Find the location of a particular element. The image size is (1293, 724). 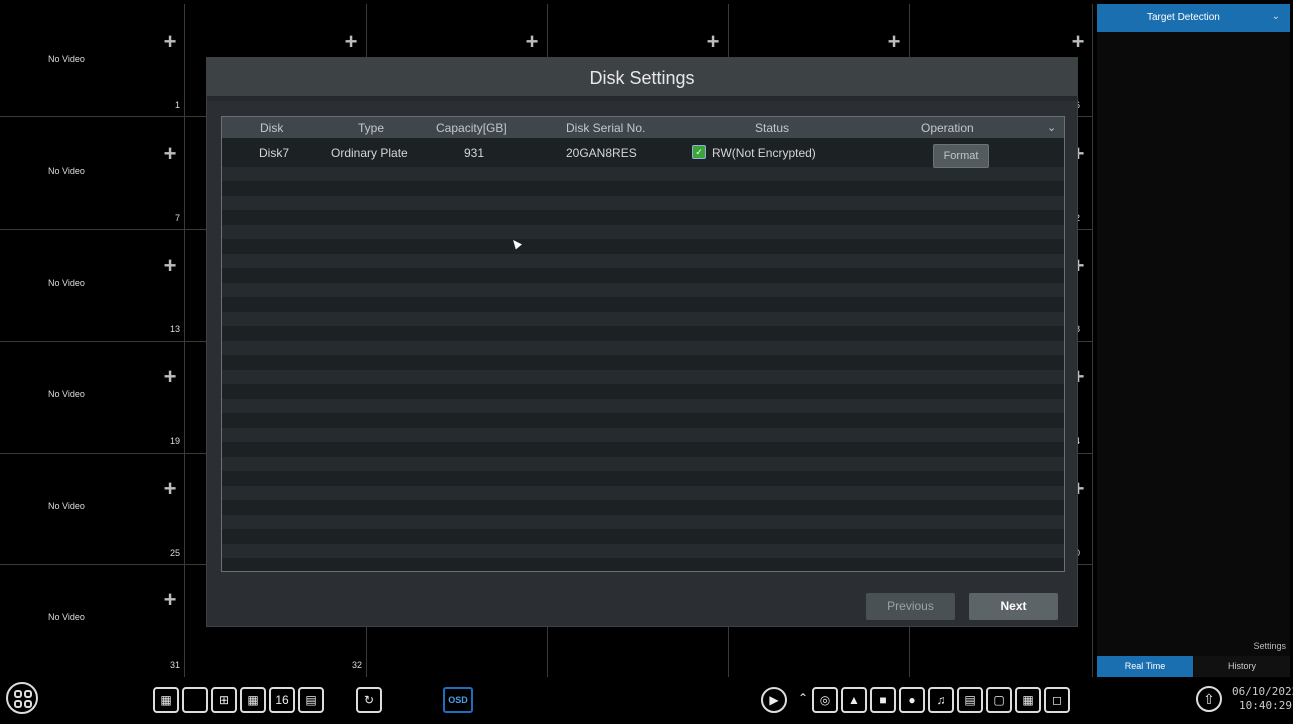

manual-alarm-icon: ▲ is located at coordinates (854, 700).